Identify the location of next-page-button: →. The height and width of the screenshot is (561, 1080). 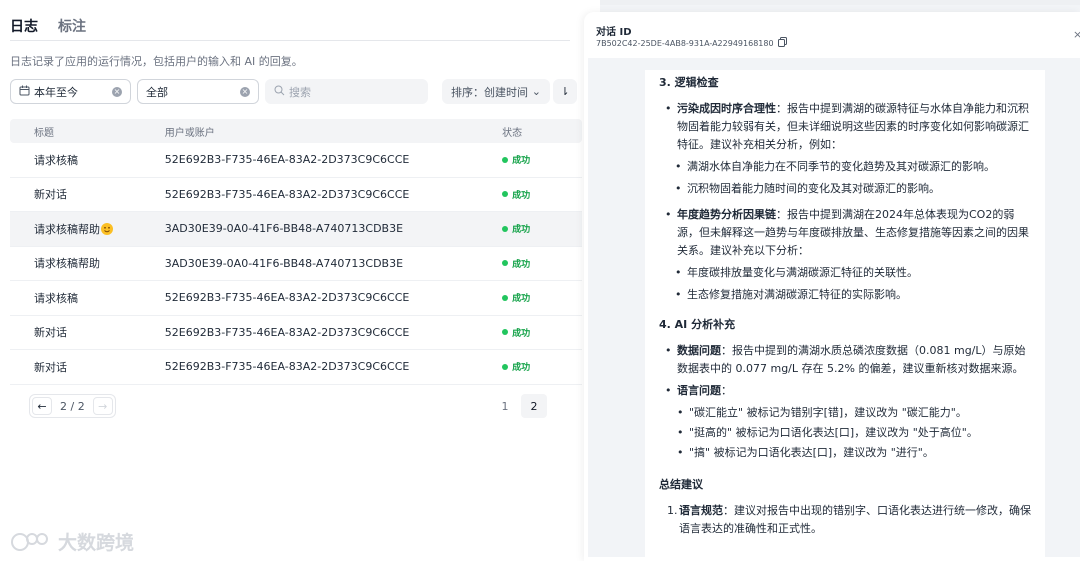
(102, 406).